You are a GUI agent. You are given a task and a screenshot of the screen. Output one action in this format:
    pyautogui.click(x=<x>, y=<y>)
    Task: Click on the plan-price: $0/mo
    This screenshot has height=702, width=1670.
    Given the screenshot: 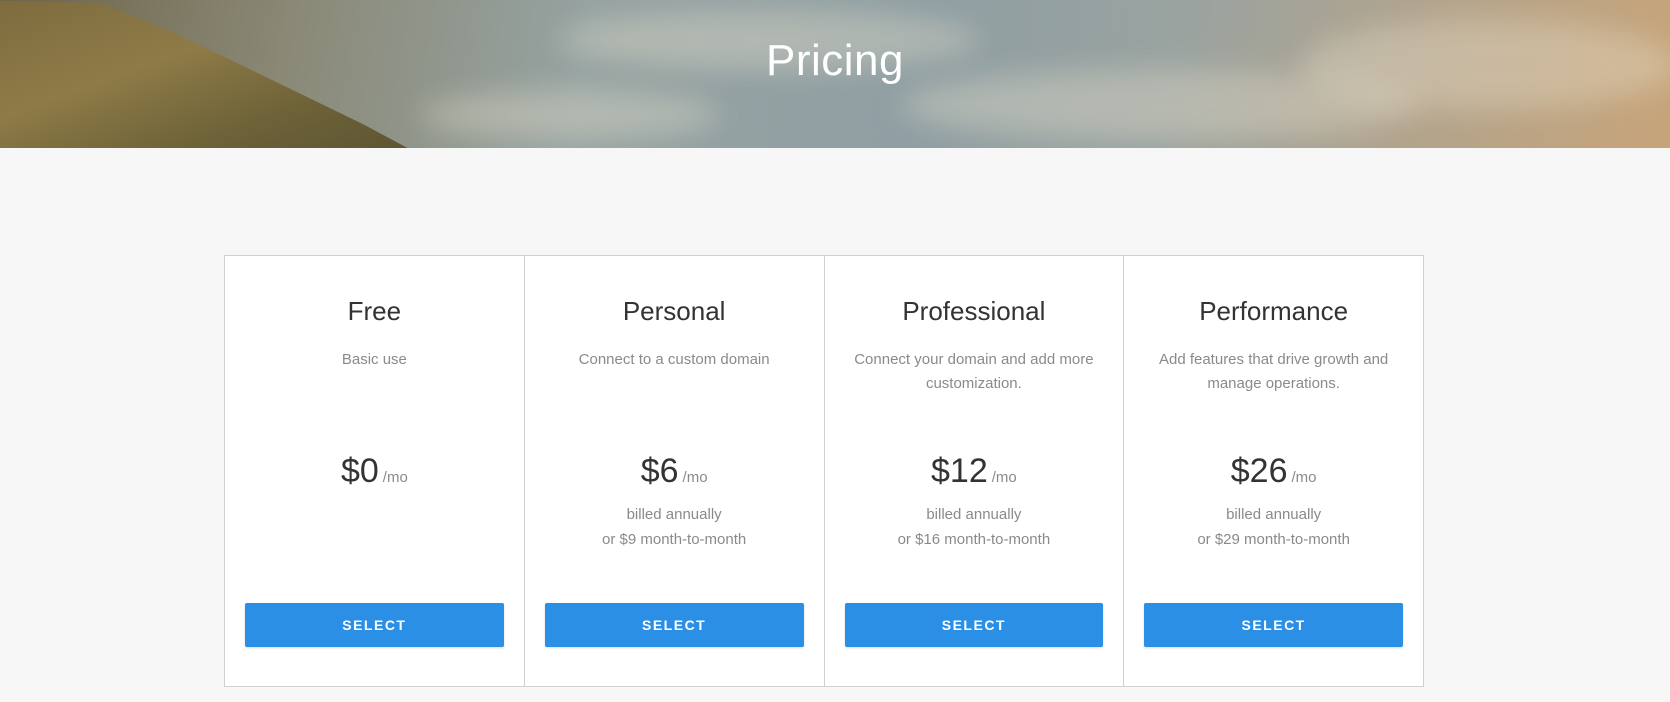 What is the action you would take?
    pyautogui.click(x=374, y=471)
    